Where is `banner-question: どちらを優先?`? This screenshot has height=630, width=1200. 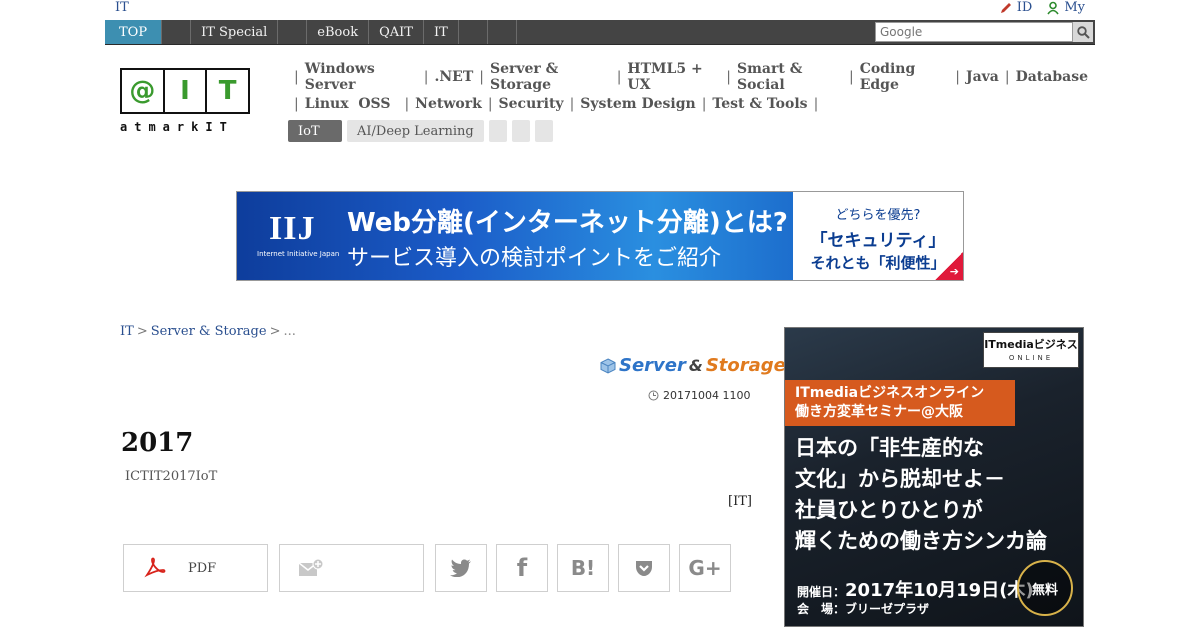
banner-question: どちらを優先? is located at coordinates (878, 215).